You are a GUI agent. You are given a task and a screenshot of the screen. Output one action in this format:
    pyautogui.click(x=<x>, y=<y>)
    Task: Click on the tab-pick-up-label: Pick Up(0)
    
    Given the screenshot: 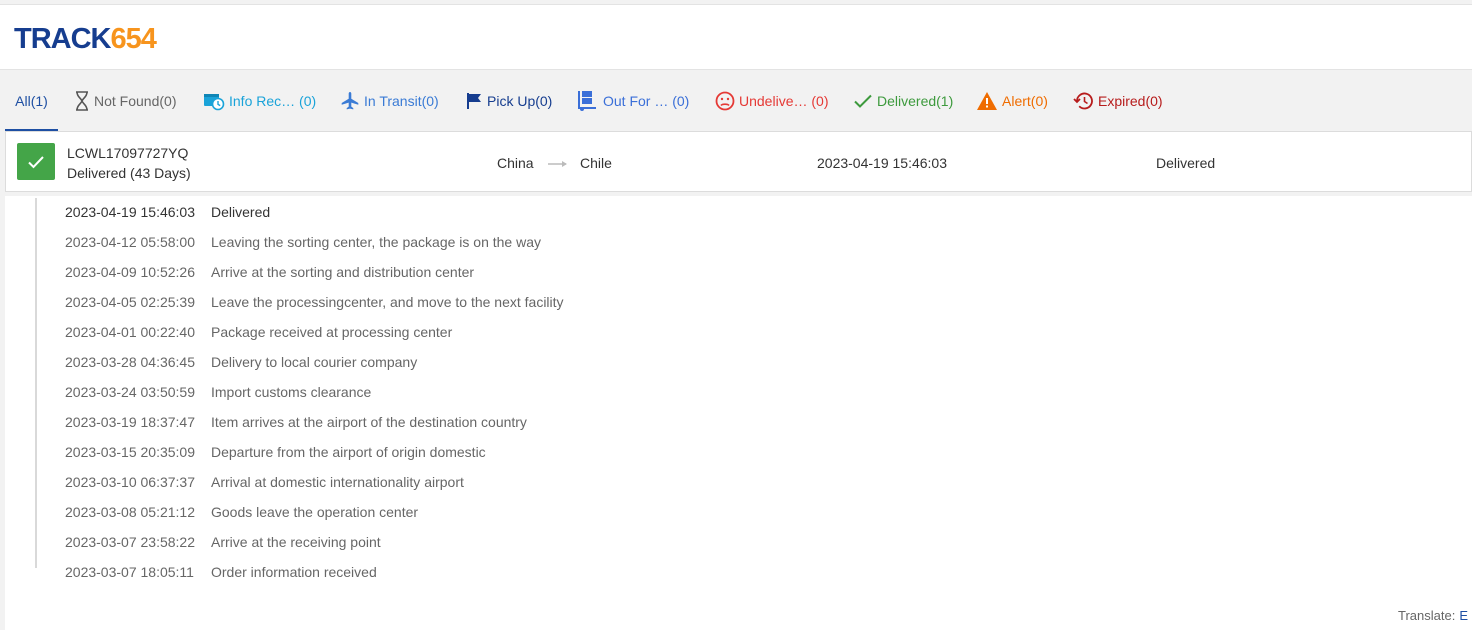 What is the action you would take?
    pyautogui.click(x=520, y=100)
    